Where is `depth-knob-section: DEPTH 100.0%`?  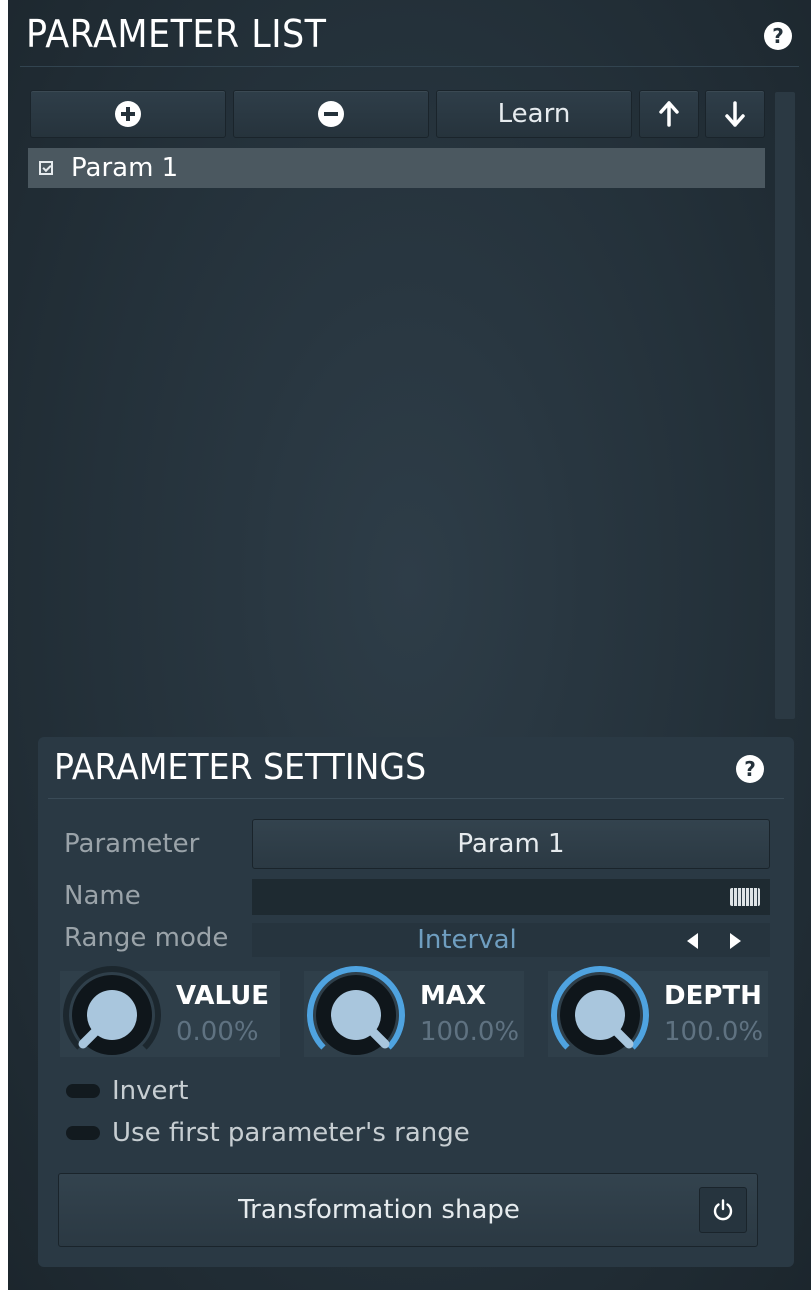 depth-knob-section: DEPTH 100.0% is located at coordinates (658, 1011).